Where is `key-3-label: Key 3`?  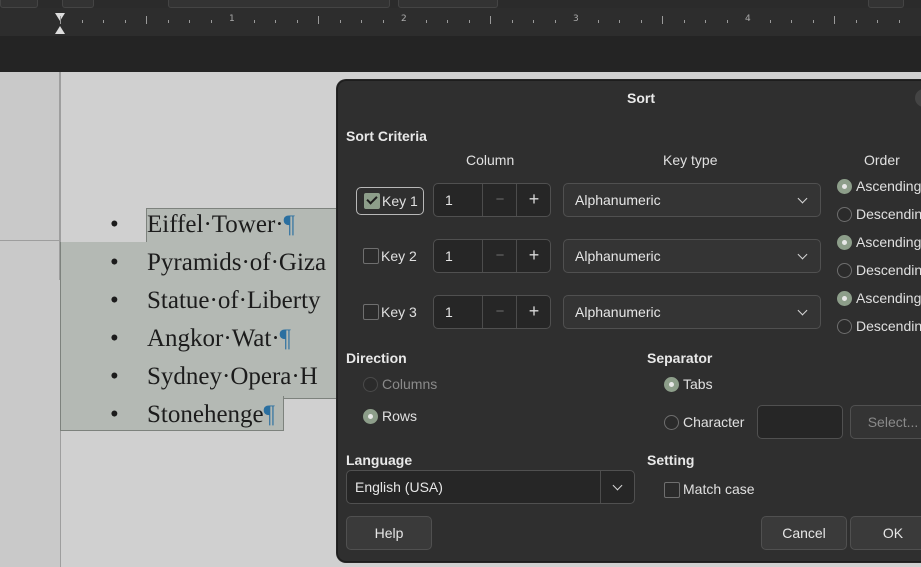
key-3-label: Key 3 is located at coordinates (399, 312).